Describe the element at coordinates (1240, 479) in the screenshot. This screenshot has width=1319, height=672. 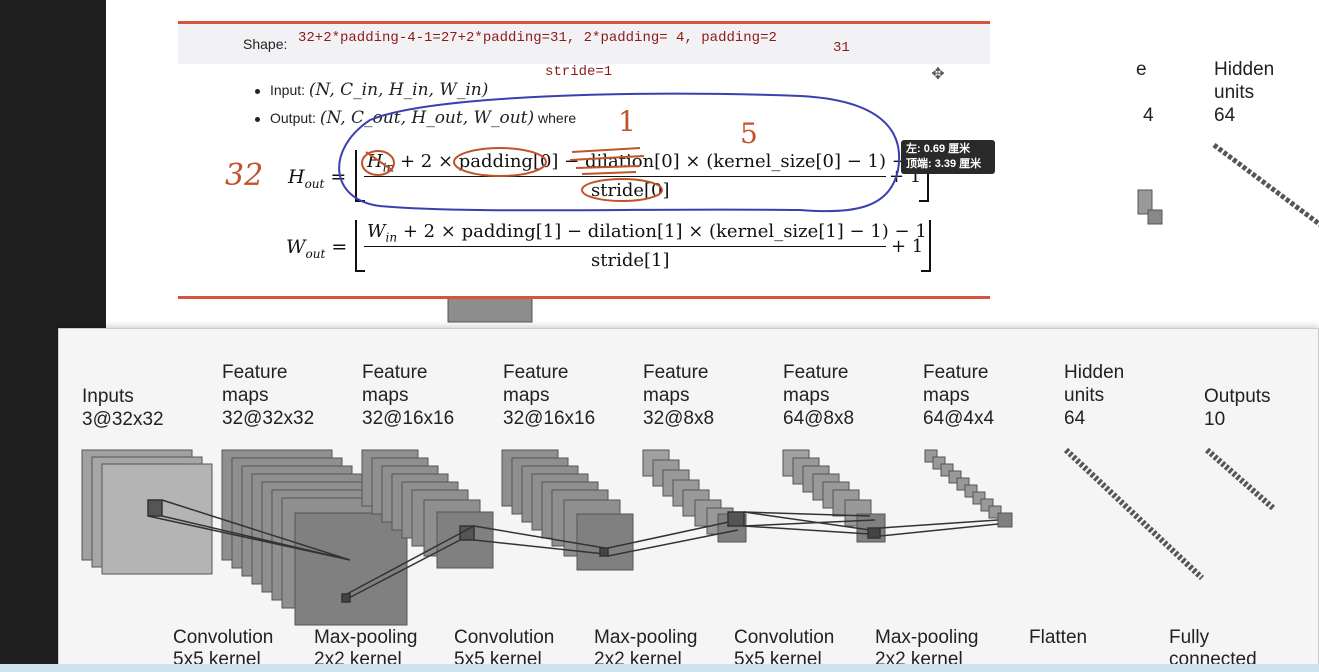
I see `outputs-column` at that location.